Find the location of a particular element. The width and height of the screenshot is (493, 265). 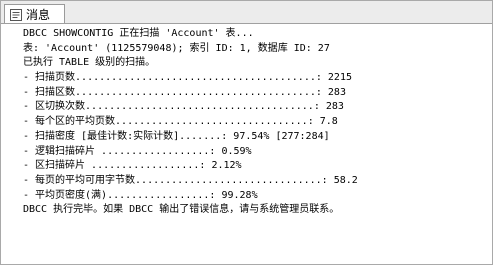

message-line: - 逻辑扫描碎片 ..................: 0.59% is located at coordinates (137, 151).